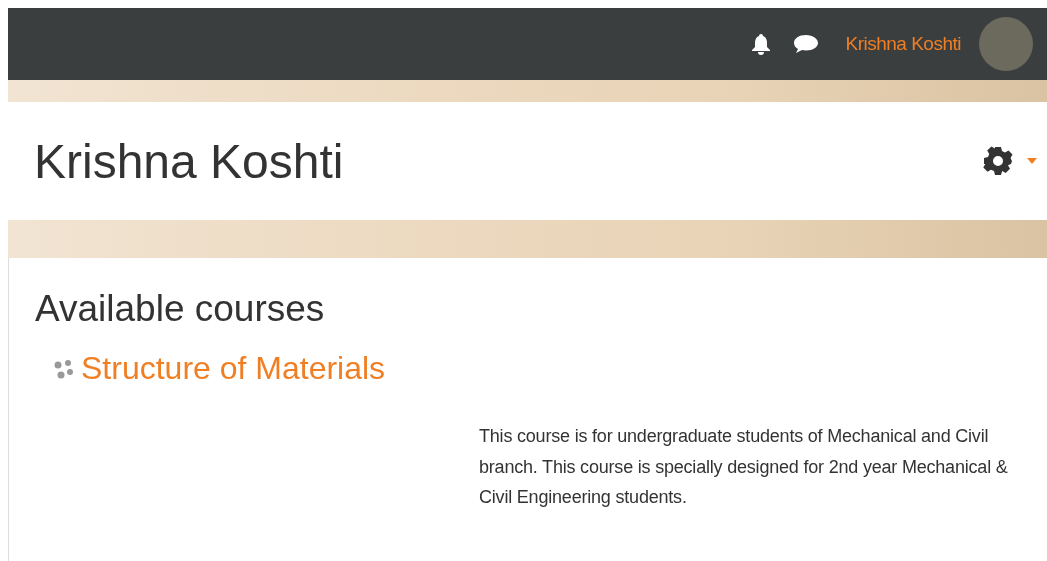 Image resolution: width=1047 pixels, height=561 pixels. I want to click on course-icon, so click(64, 368).